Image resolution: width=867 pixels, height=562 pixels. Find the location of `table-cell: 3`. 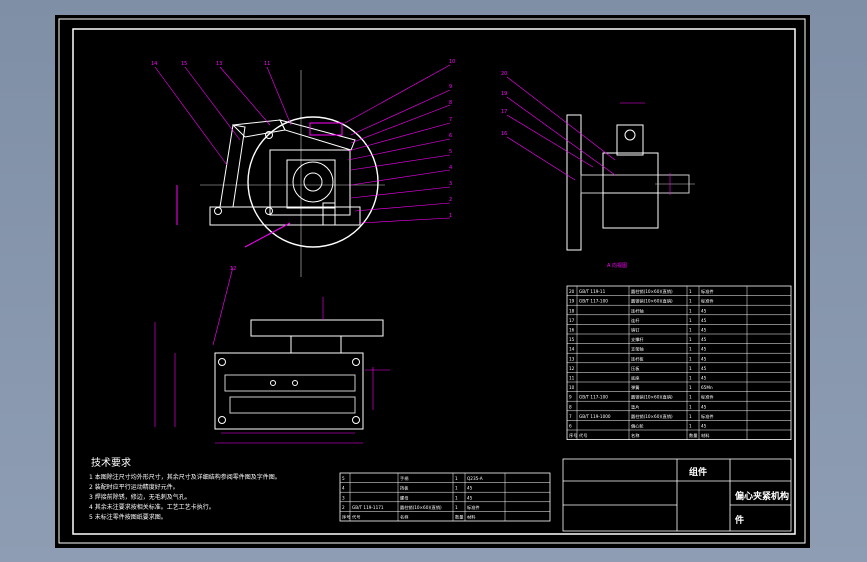

table-cell: 3 is located at coordinates (343, 497).